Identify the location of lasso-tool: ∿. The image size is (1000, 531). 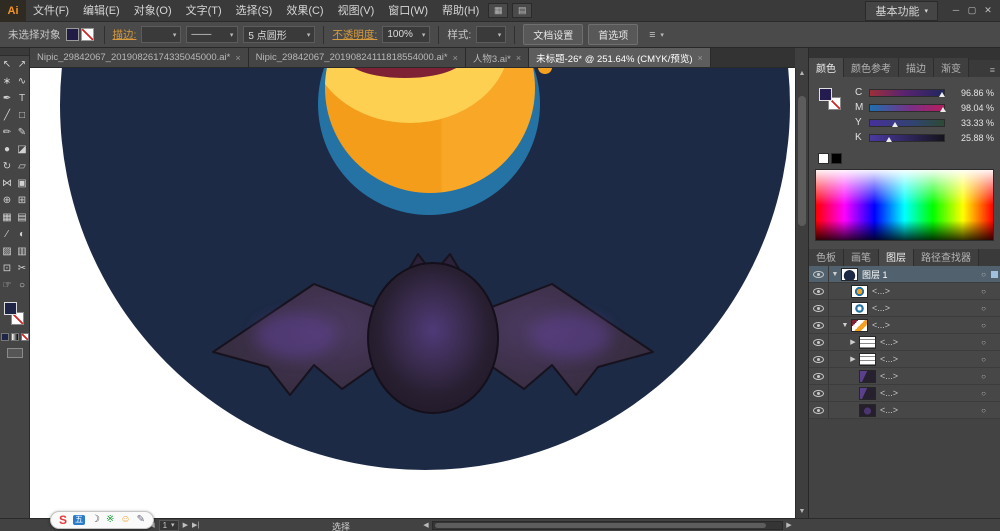
(22, 81).